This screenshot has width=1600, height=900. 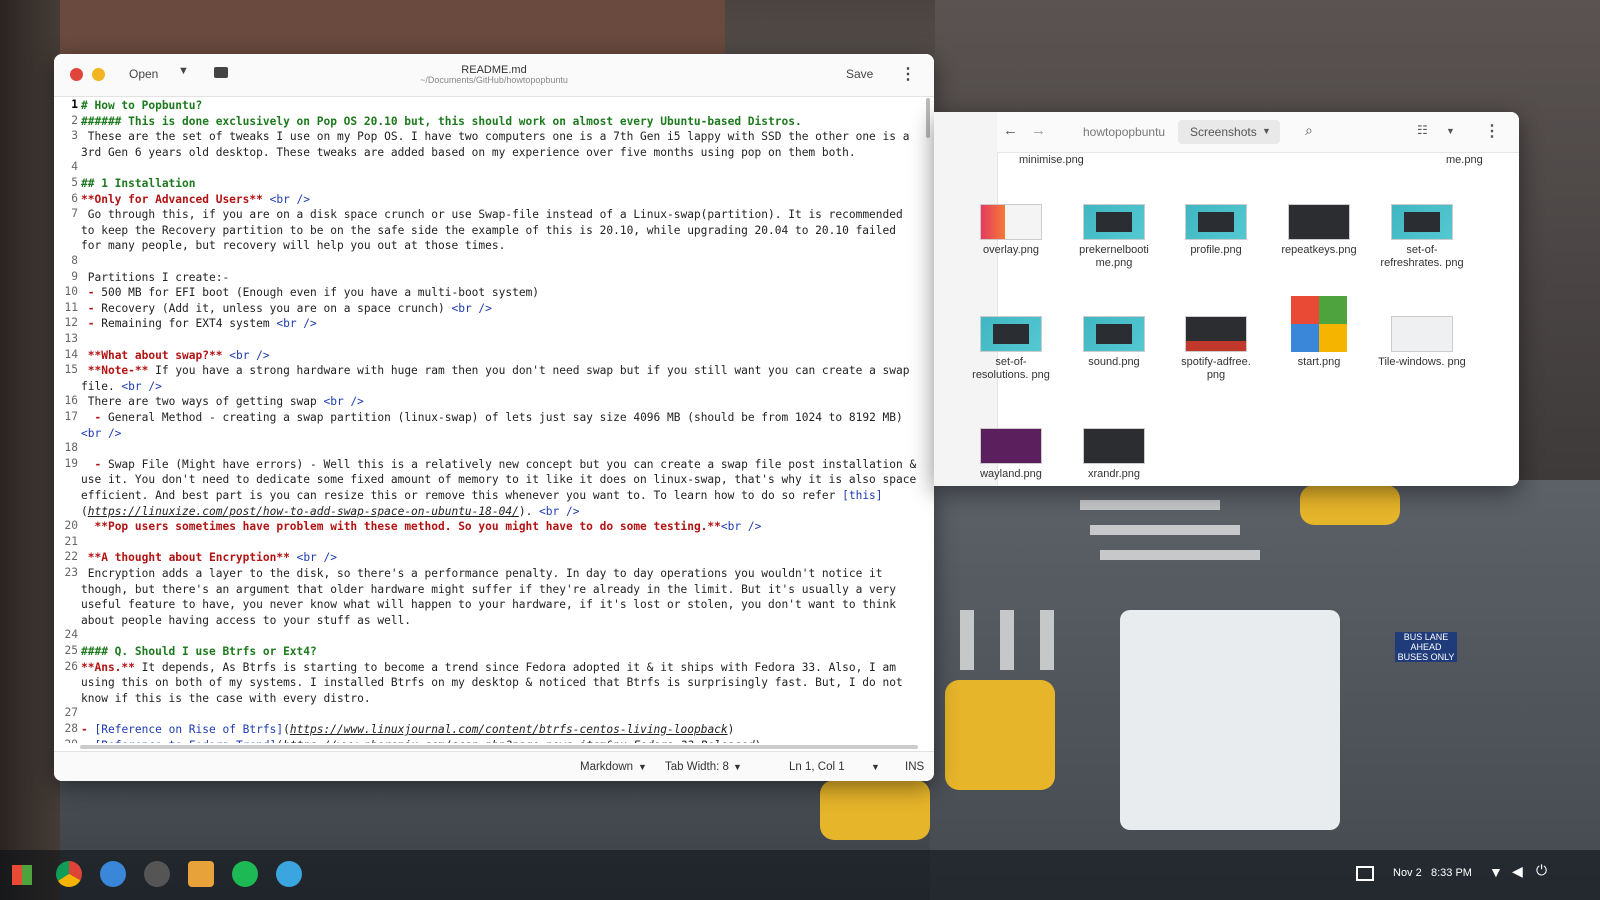 I want to click on line-number: 19, so click(x=71, y=463).